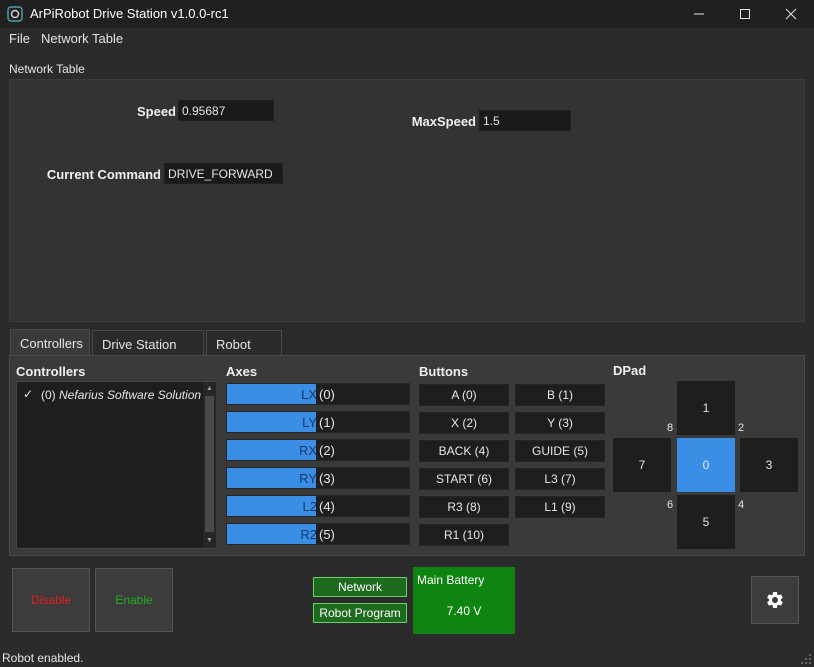  What do you see at coordinates (464, 507) in the screenshot?
I see `controller-button-indicator: R3 (8)` at bounding box center [464, 507].